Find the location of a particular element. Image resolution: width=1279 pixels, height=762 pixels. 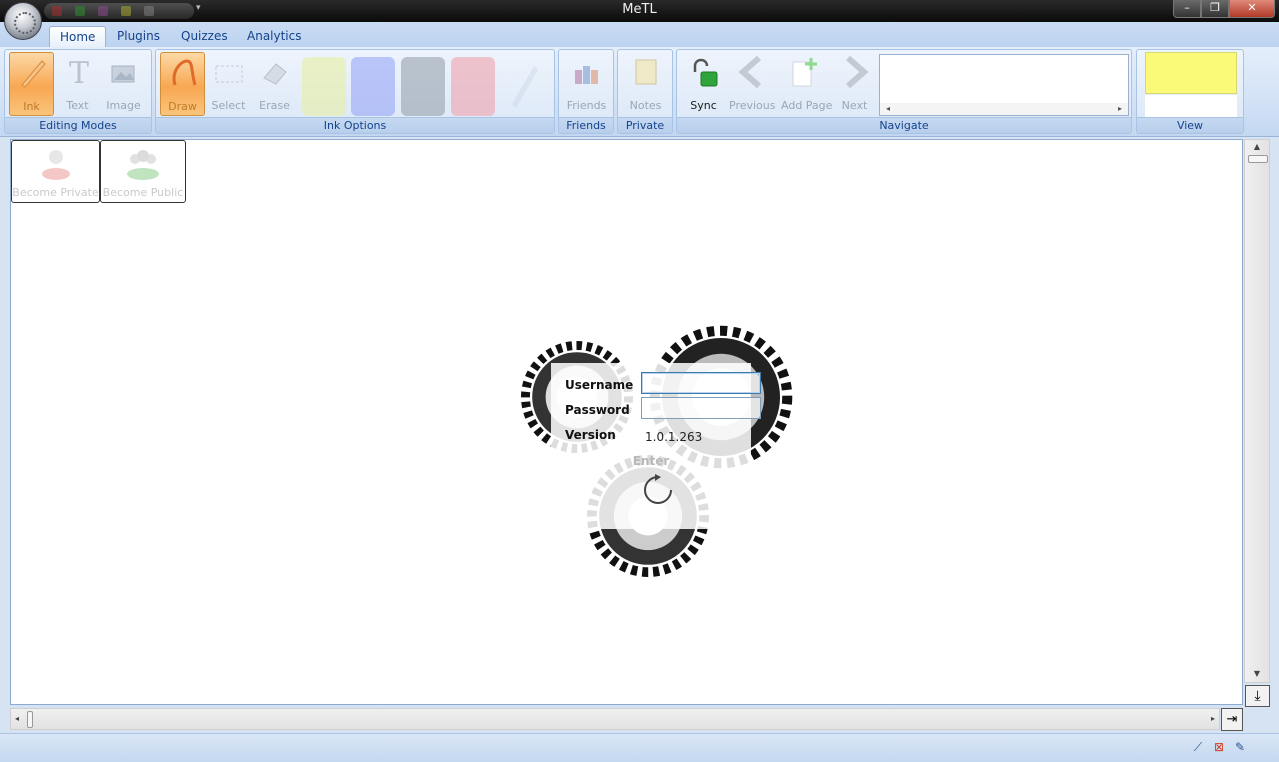

padlock-icon is located at coordinates (705, 72).